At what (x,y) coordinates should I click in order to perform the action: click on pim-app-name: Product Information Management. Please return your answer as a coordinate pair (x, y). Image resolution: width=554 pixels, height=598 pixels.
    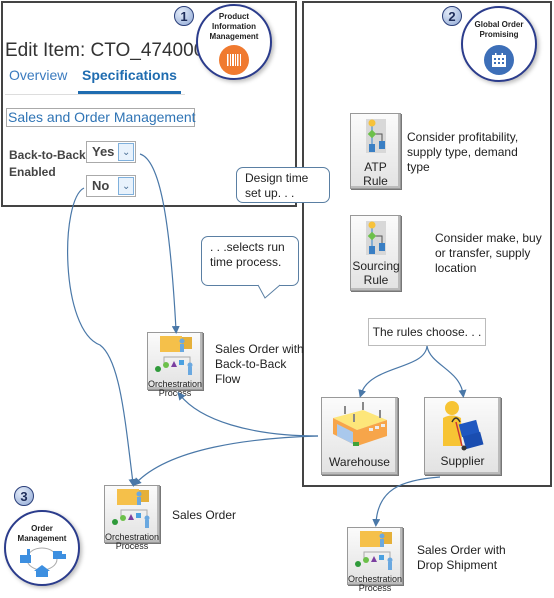
    Looking at the image, I should click on (234, 26).